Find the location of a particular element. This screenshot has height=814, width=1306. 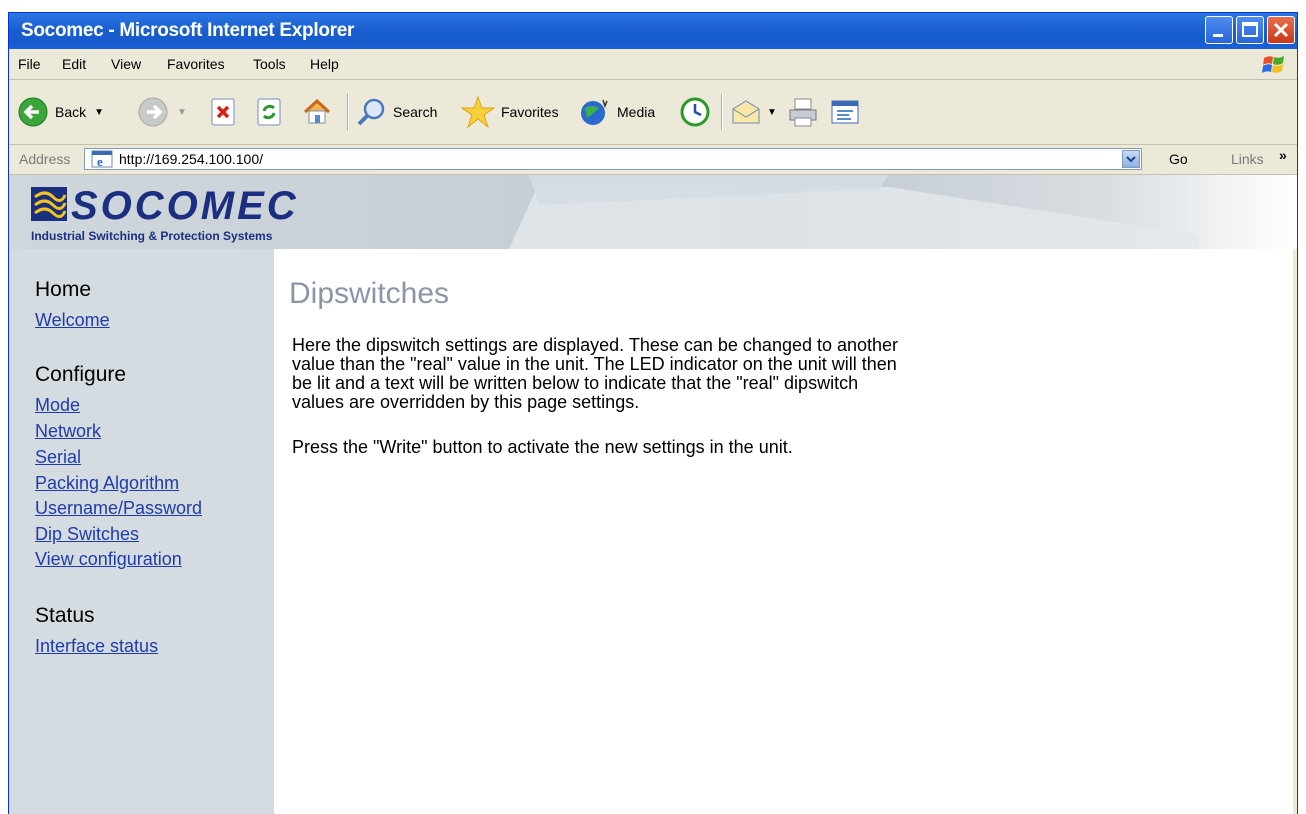

sidebar-link-username-password: Username/Password is located at coordinates (118, 508).